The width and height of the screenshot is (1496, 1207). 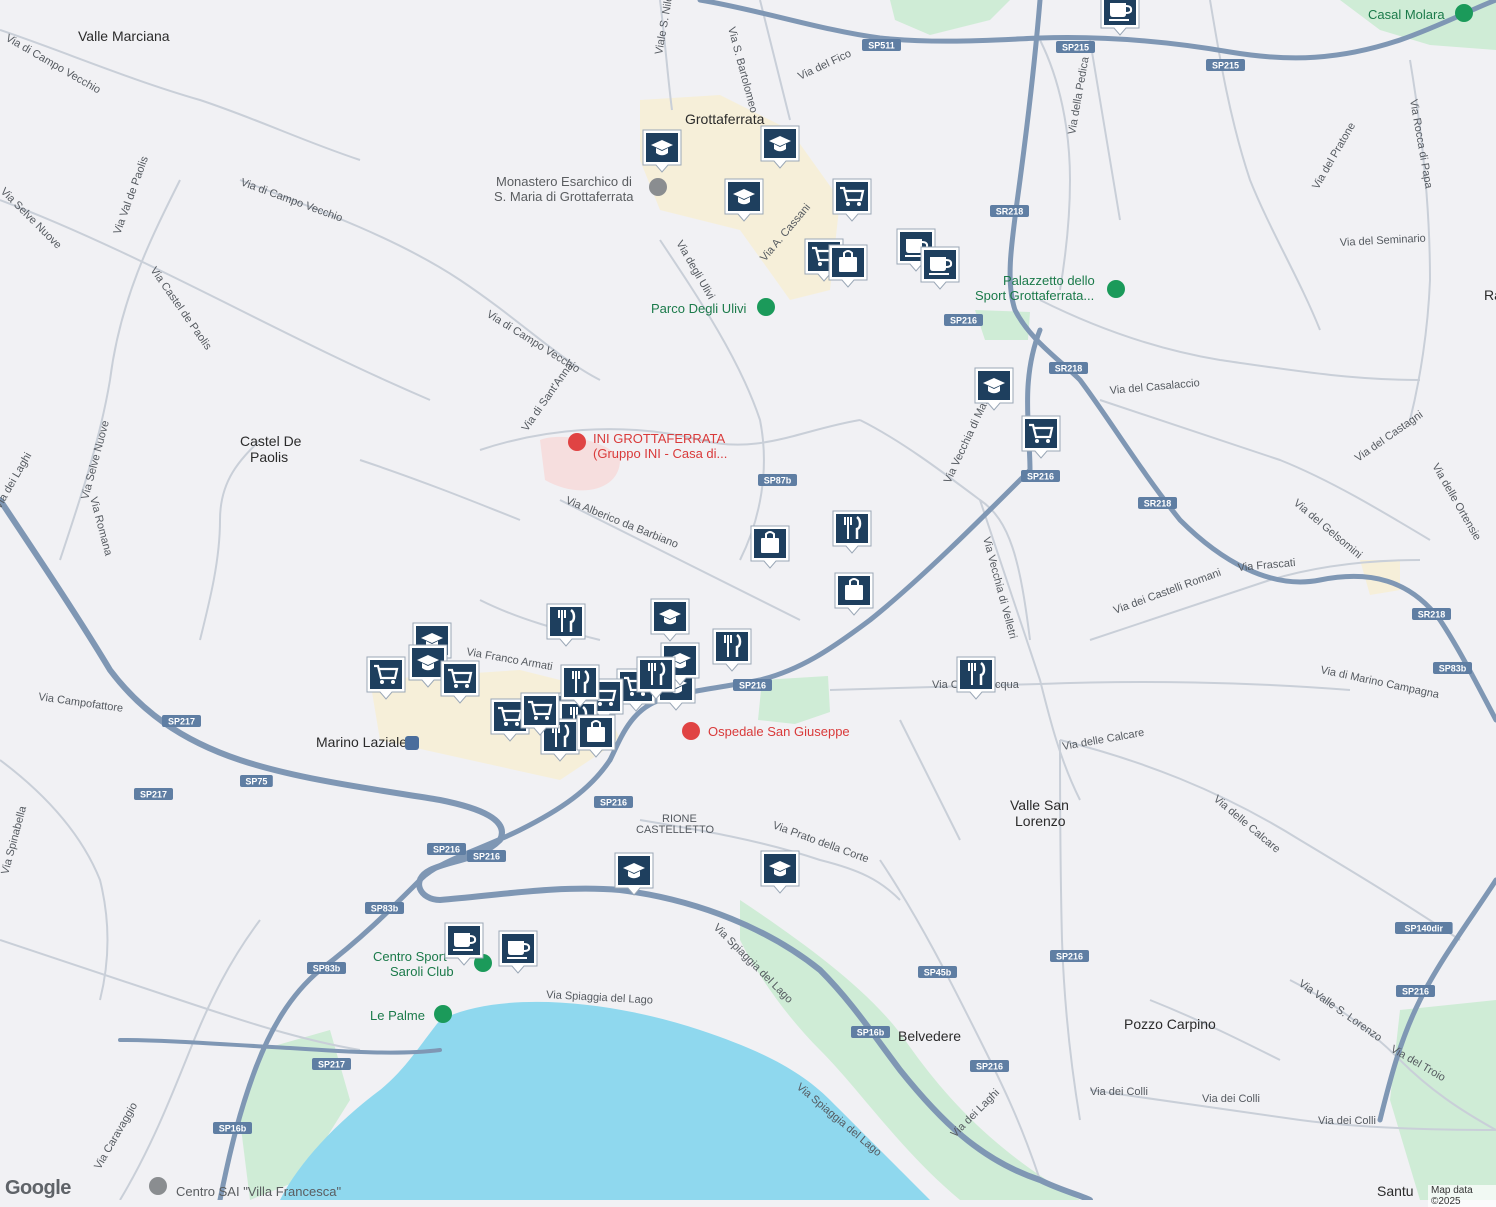 What do you see at coordinates (269, 457) in the screenshot?
I see `place-castel-de-paolis-2: Paolis` at bounding box center [269, 457].